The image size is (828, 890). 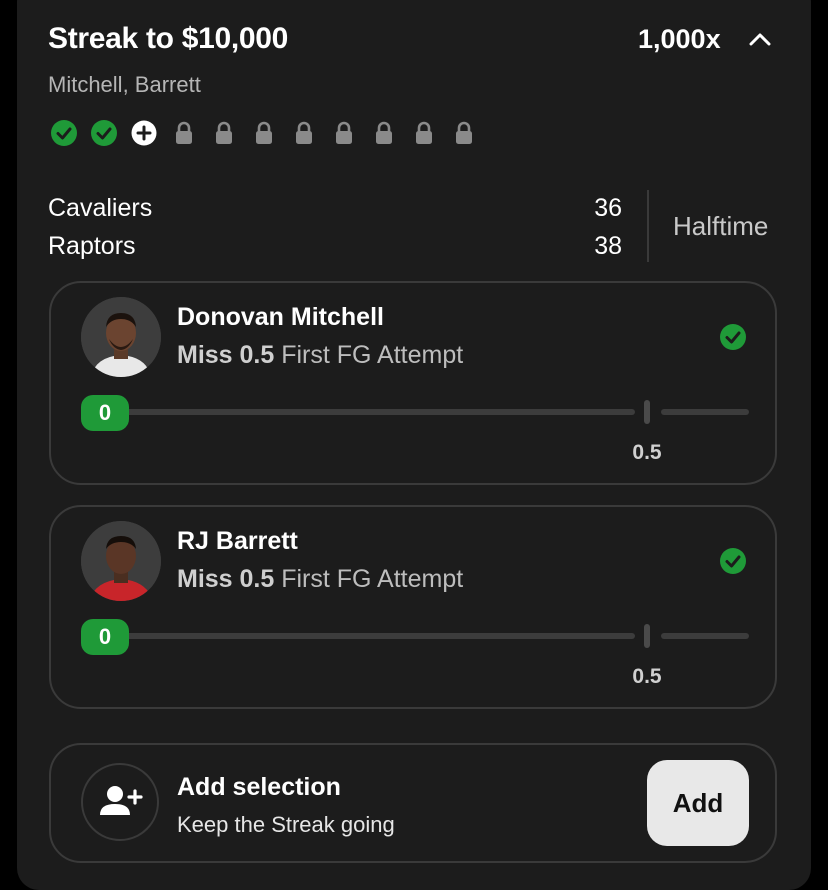 What do you see at coordinates (648, 226) in the screenshot?
I see `score-divider` at bounding box center [648, 226].